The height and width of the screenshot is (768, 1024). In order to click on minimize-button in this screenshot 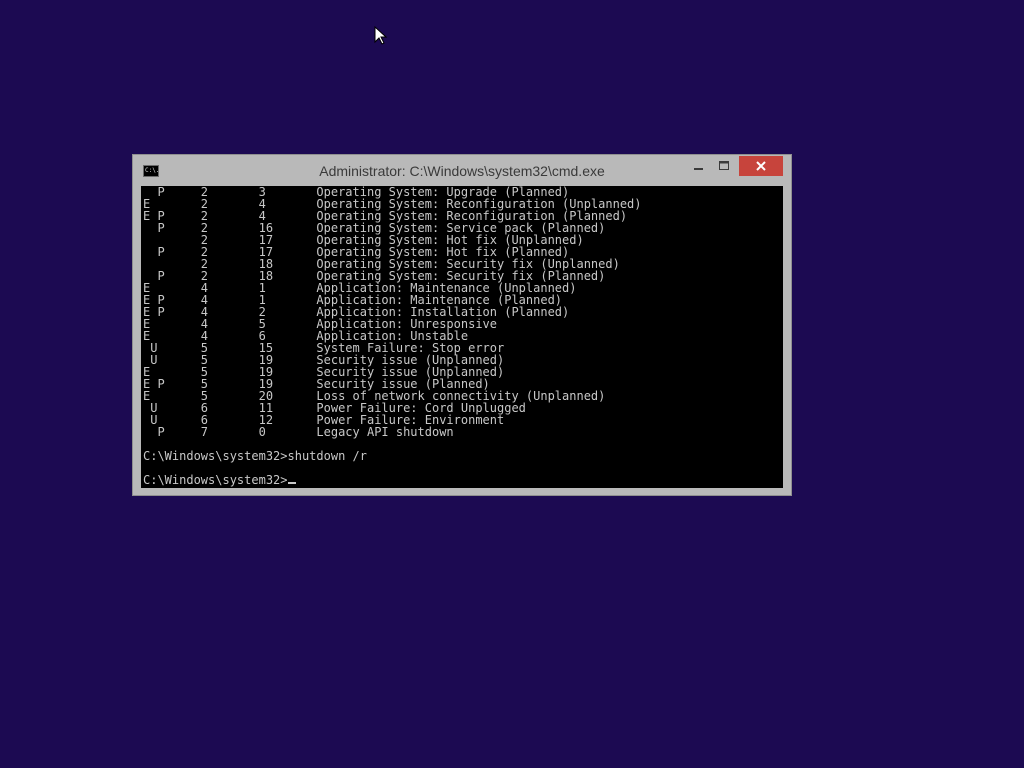, I will do `click(698, 166)`.